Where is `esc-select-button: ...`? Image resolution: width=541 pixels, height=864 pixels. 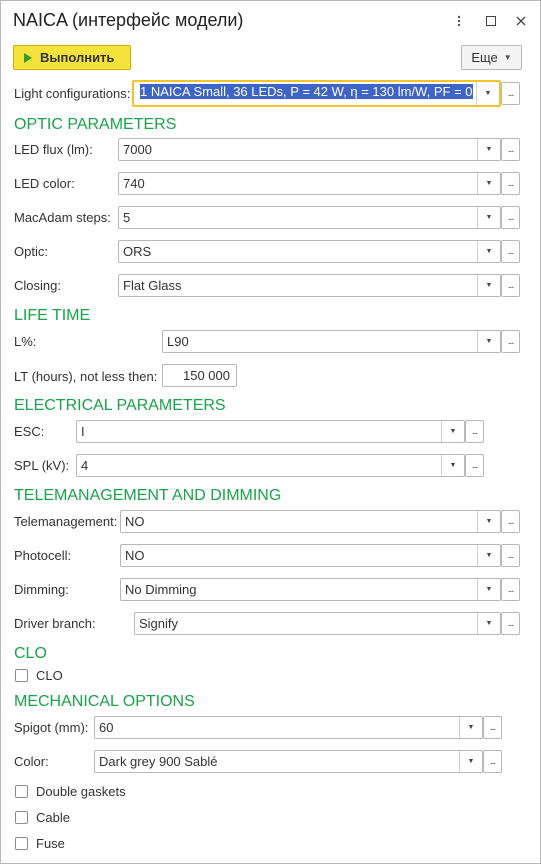
esc-select-button: ... is located at coordinates (474, 431).